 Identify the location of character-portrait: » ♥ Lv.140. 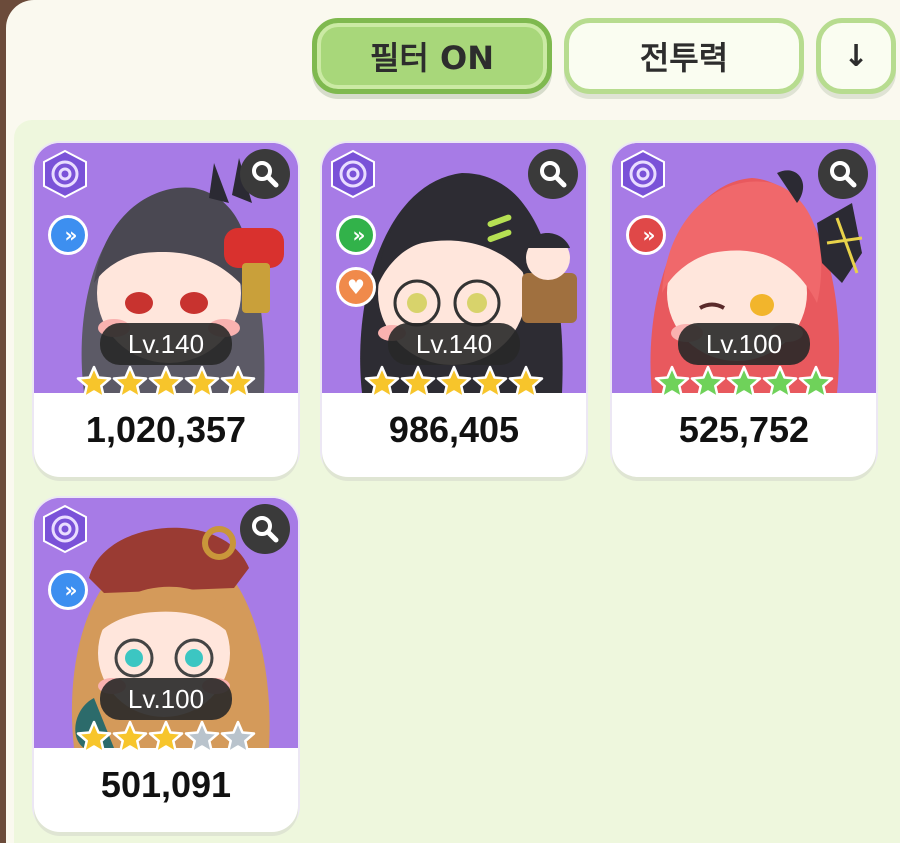
(454, 268).